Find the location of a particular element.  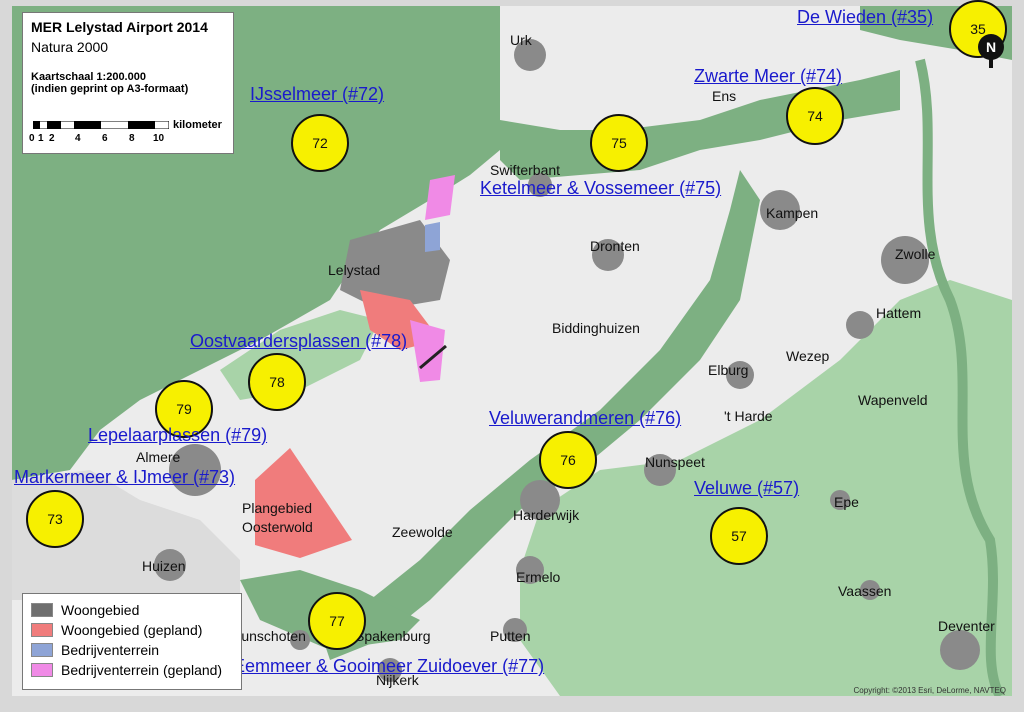

natura2000-marker: 76 is located at coordinates (568, 460).